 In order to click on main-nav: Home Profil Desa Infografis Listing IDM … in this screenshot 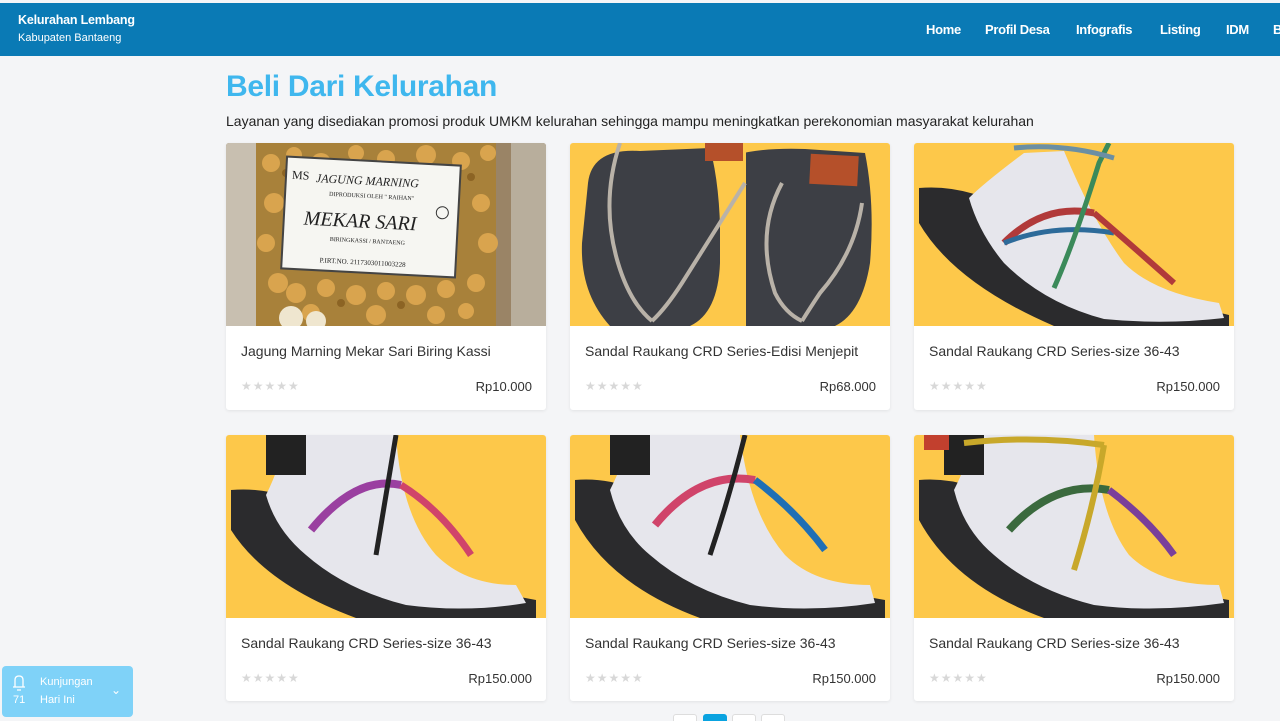, I will do `click(640, 32)`.